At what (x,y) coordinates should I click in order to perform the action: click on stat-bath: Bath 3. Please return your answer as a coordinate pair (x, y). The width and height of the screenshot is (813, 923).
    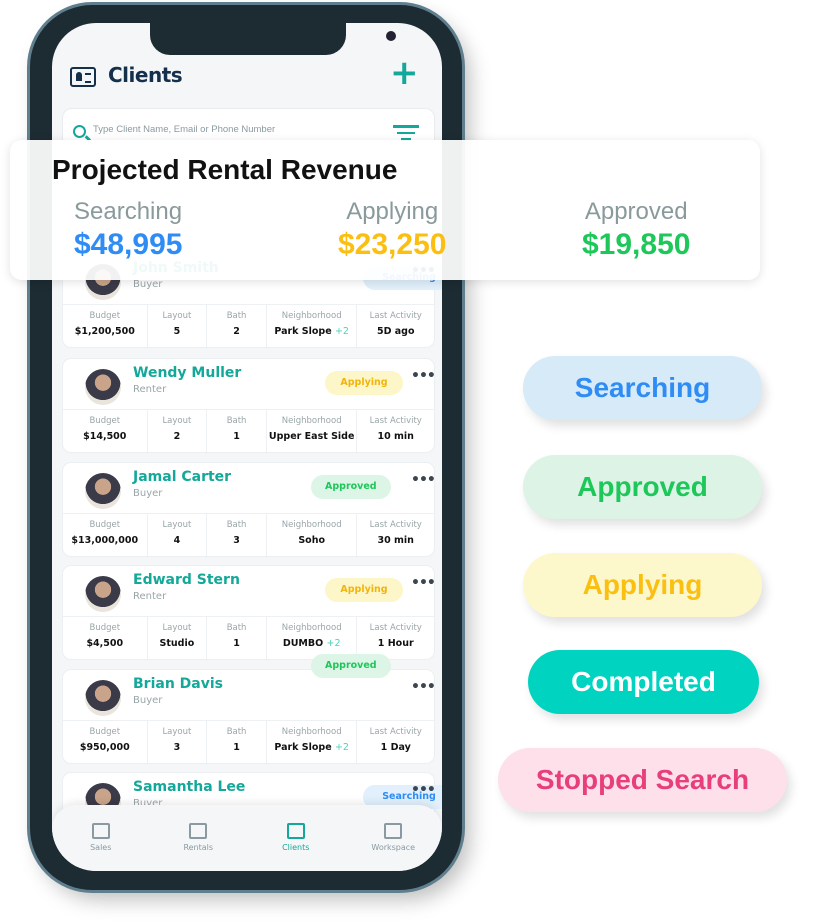
    Looking at the image, I should click on (237, 536).